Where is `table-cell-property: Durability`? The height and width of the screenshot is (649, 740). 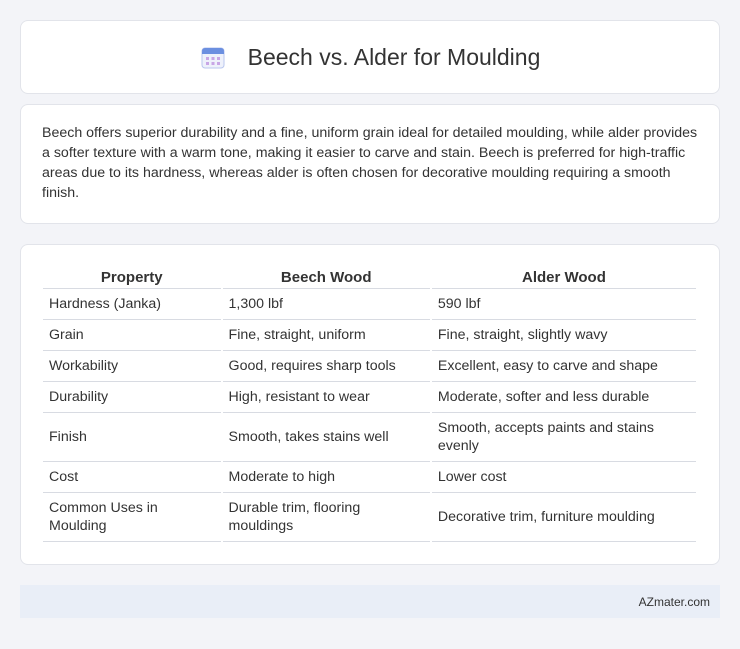 table-cell-property: Durability is located at coordinates (132, 397).